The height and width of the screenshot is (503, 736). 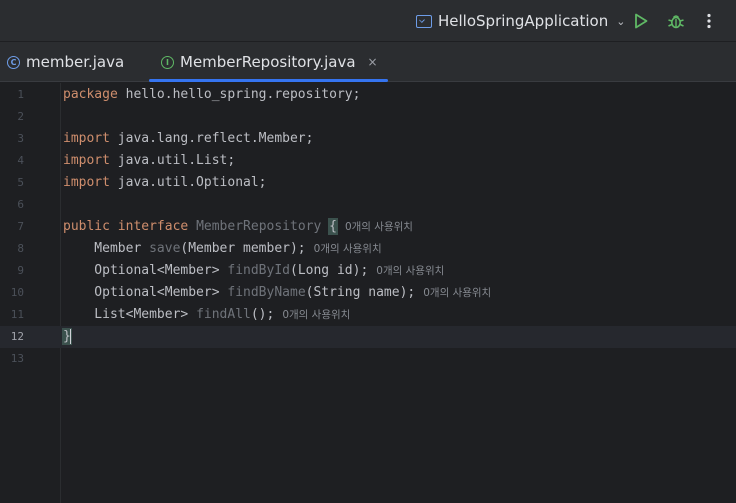 I want to click on line-number: 6, so click(x=20, y=204).